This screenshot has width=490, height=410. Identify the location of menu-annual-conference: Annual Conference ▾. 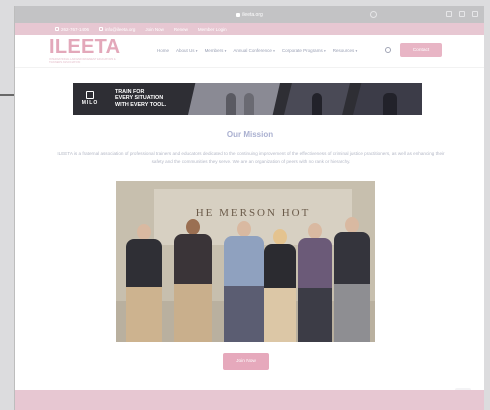
(254, 50).